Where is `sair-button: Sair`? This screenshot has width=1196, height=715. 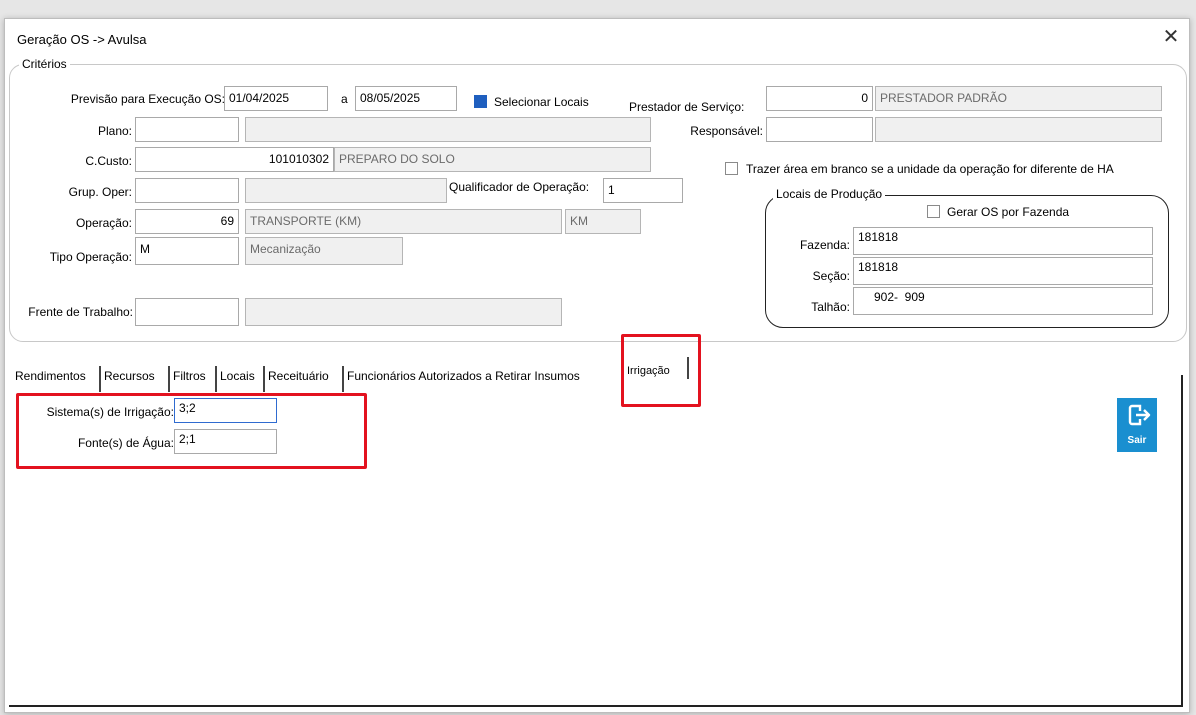 sair-button: Sair is located at coordinates (1137, 425).